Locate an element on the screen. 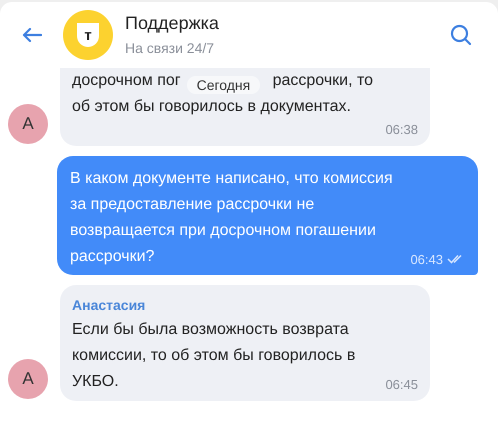 This screenshot has height=423, width=498. message-text: досрочном пог is located at coordinates (126, 81).